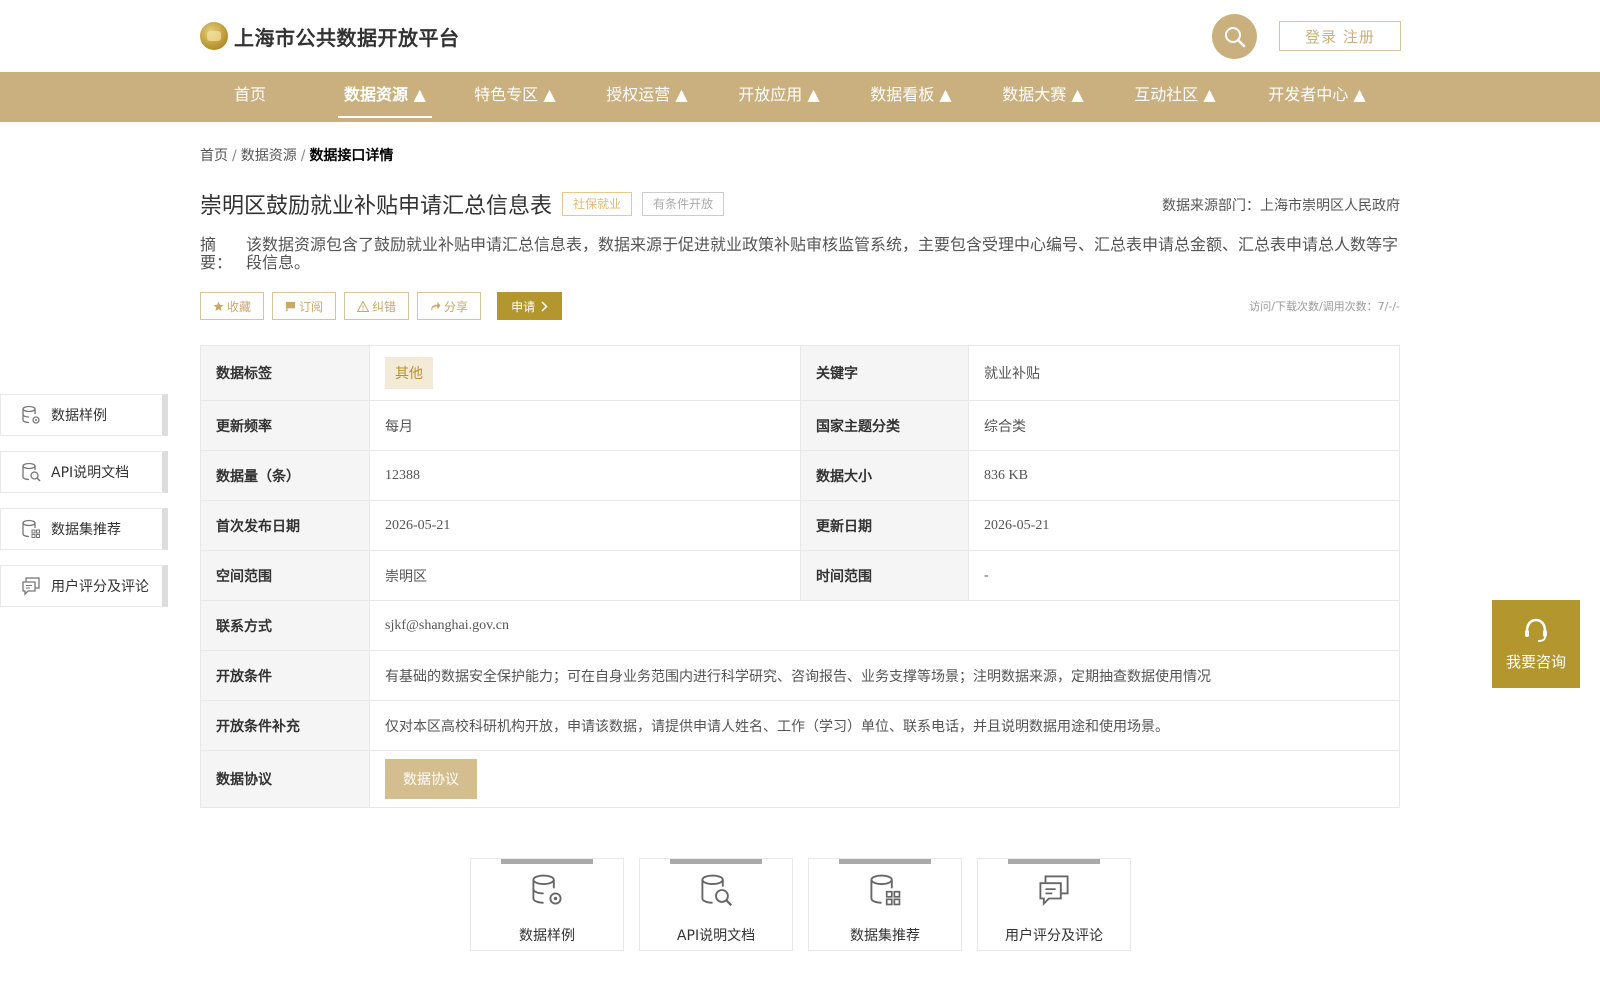 This screenshot has width=1600, height=1000. Describe the element at coordinates (250, 97) in the screenshot. I see `nav-item-home: 首页` at that location.